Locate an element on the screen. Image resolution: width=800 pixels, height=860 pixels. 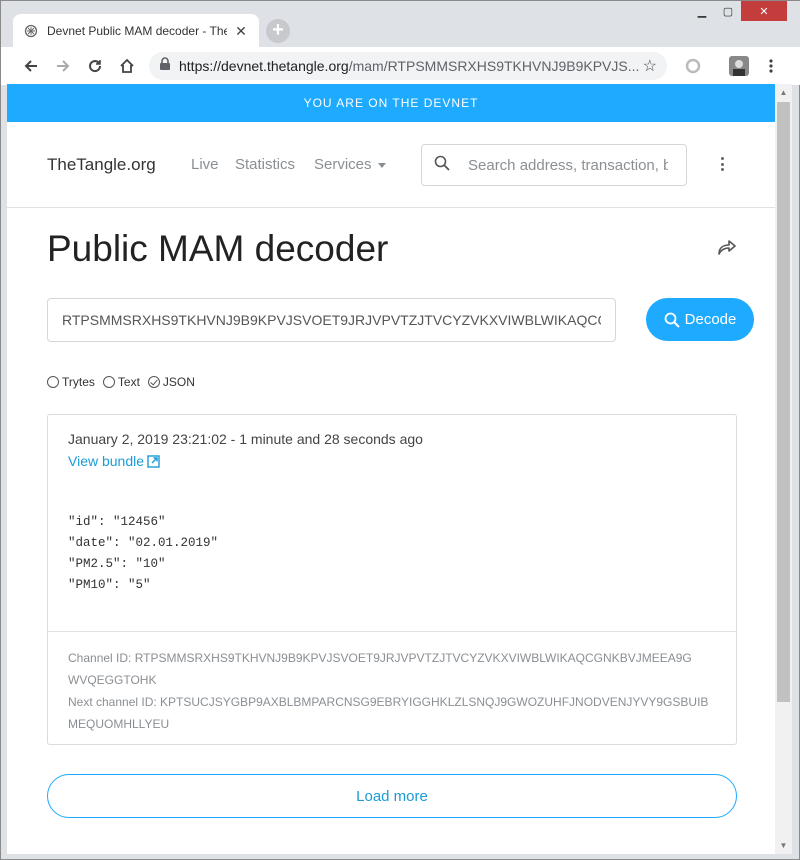
page-scrollbar: ▲ ▼ is located at coordinates (783, 469).